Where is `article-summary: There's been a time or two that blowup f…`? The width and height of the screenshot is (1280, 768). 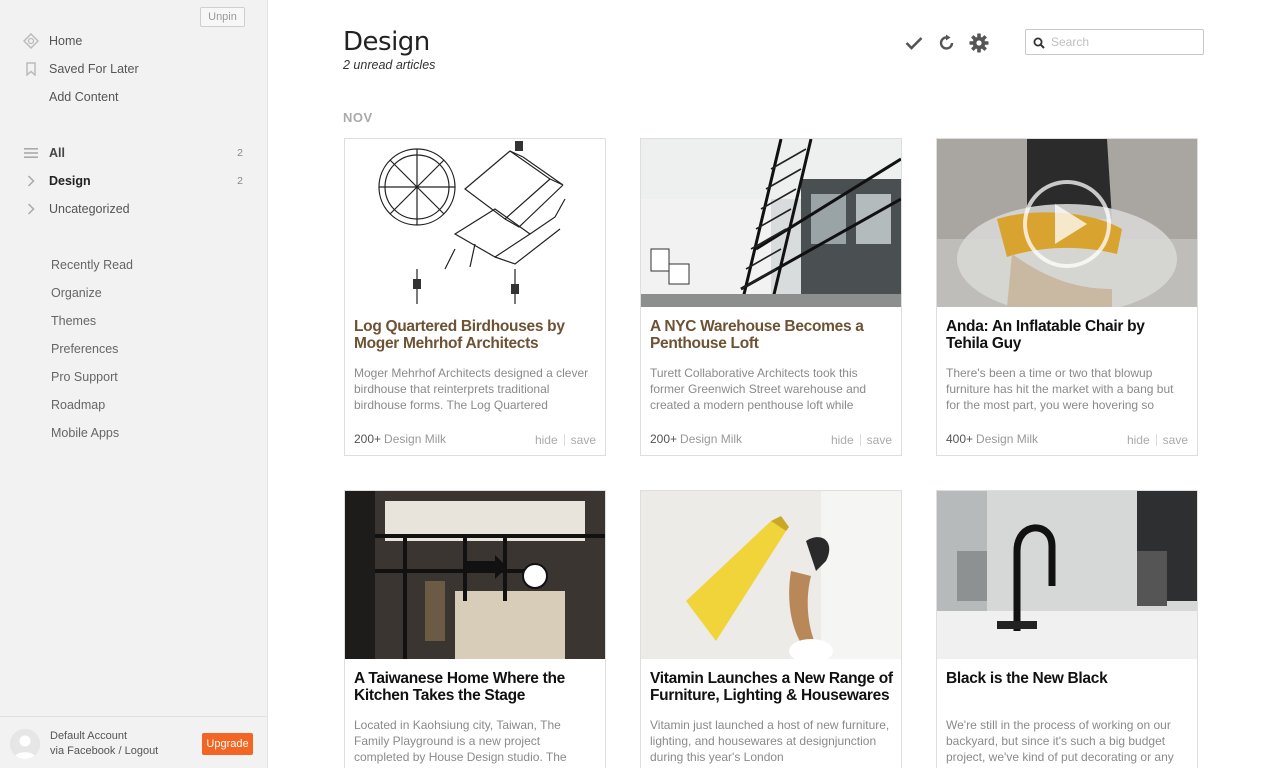
article-summary: There's been a time or two that blowup f… is located at coordinates (1060, 389).